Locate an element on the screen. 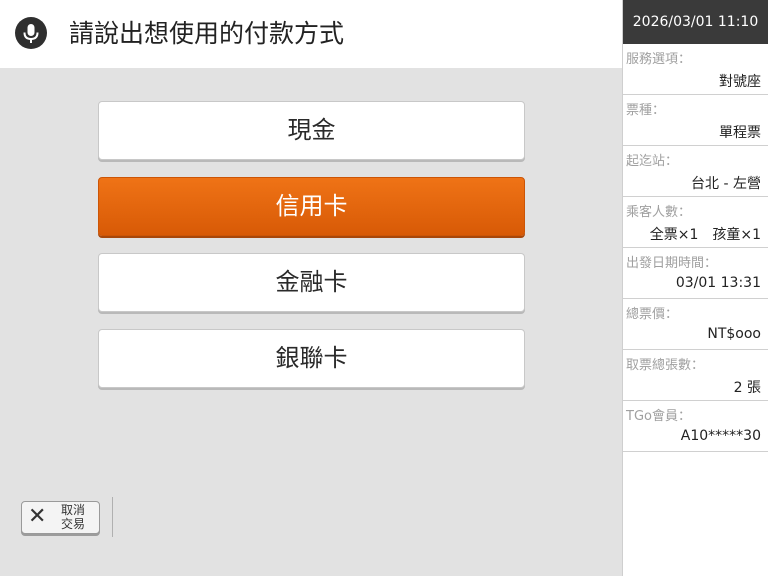 The image size is (768, 576). current-datetime: 2026/03/01 11:10 is located at coordinates (695, 22).